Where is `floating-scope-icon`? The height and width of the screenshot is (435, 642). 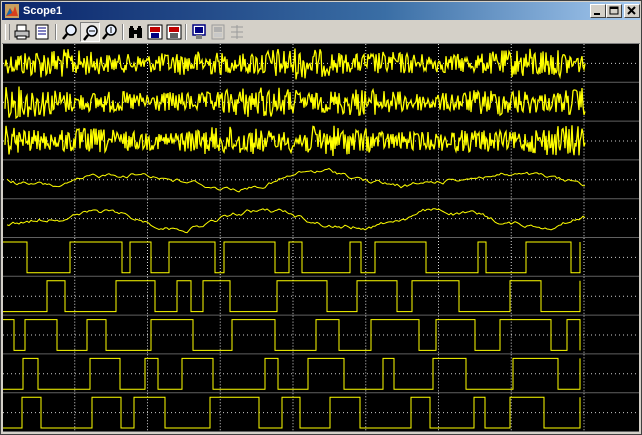 floating-scope-icon is located at coordinates (199, 31).